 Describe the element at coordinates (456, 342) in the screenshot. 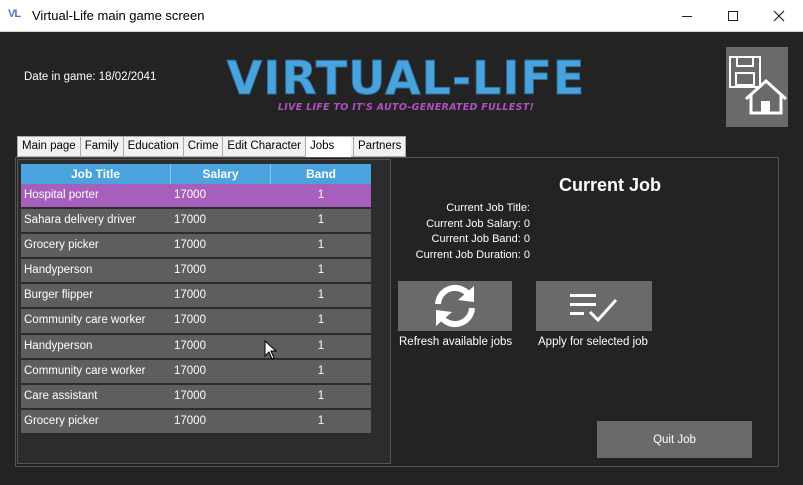

I see `refresh-jobs-label: Refresh available jobs` at that location.